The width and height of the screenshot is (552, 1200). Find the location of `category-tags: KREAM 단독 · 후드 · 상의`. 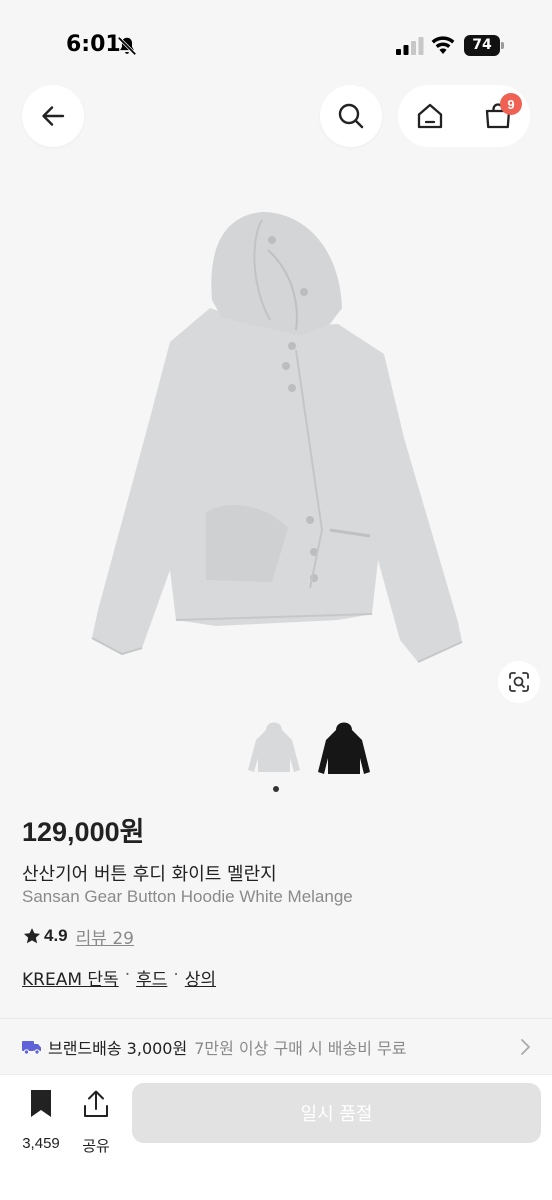

category-tags: KREAM 단독 · 후드 · 상의 is located at coordinates (119, 977).